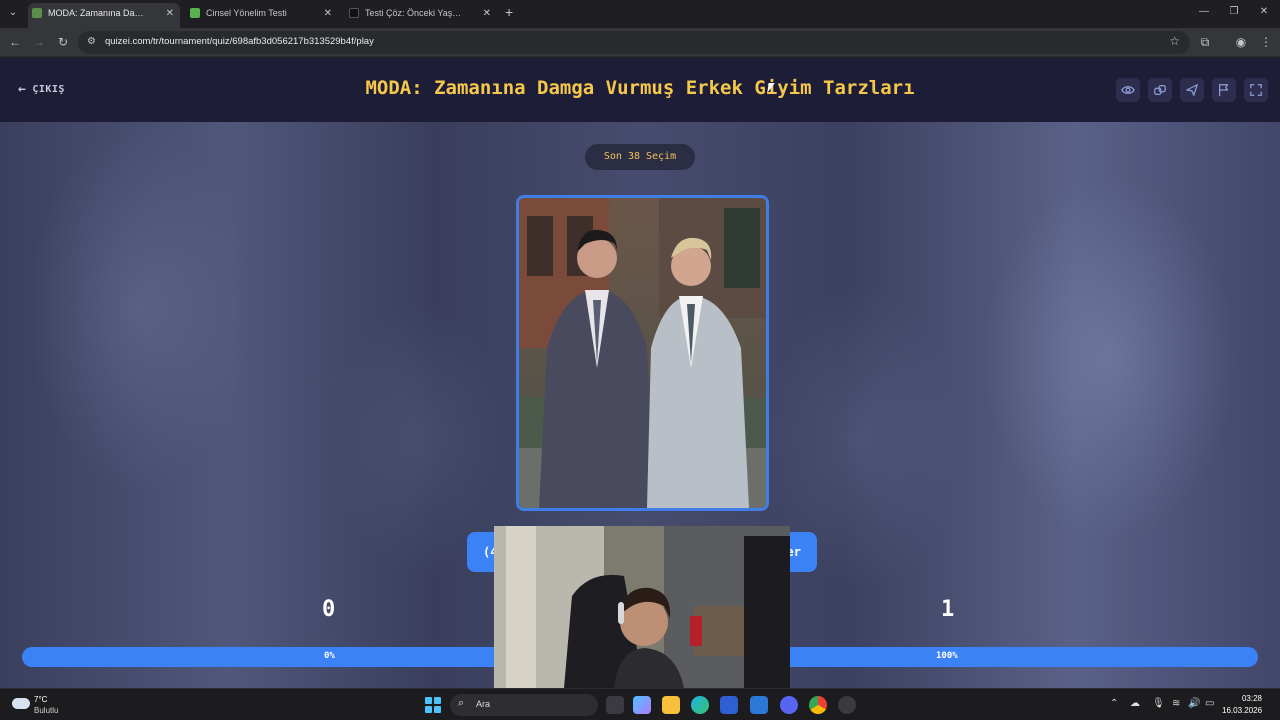  What do you see at coordinates (1194, 703) in the screenshot?
I see `volume-icon: 🔊` at bounding box center [1194, 703].